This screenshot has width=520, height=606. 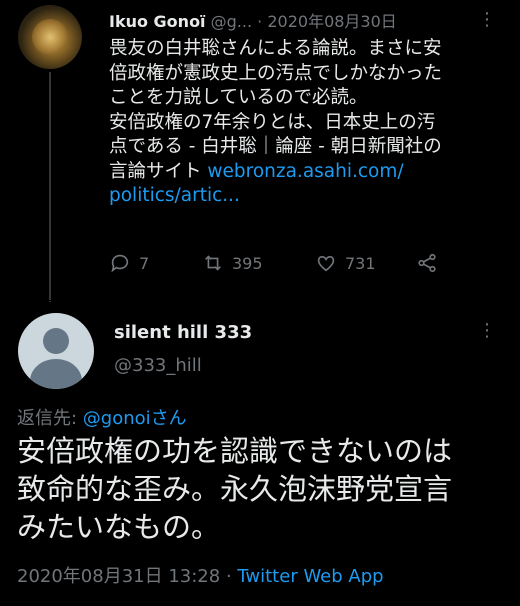 What do you see at coordinates (157, 21) in the screenshot?
I see `author-name: Ikuo Gonoï` at bounding box center [157, 21].